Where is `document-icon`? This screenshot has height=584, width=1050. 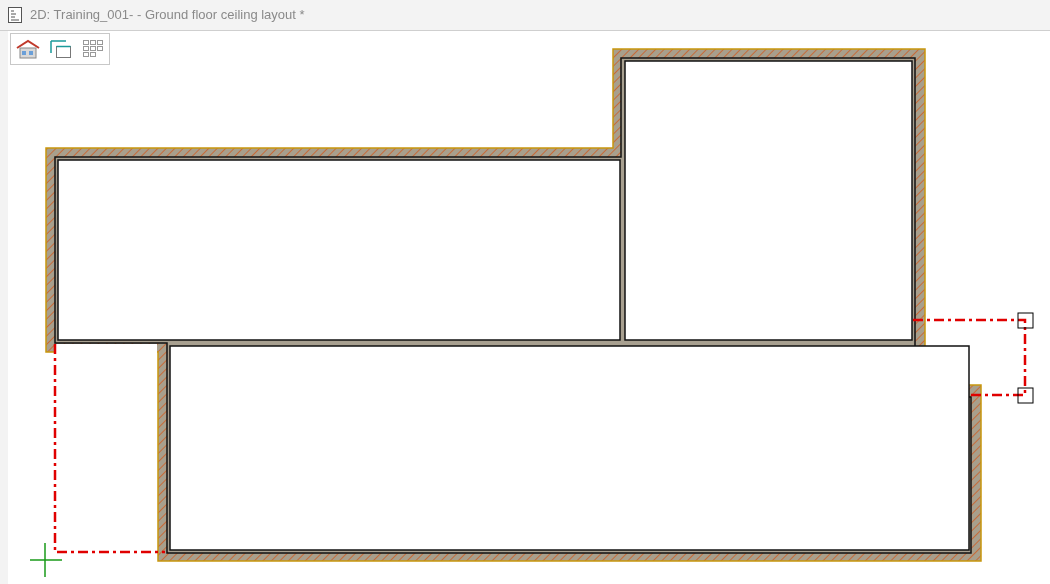
document-icon is located at coordinates (15, 15).